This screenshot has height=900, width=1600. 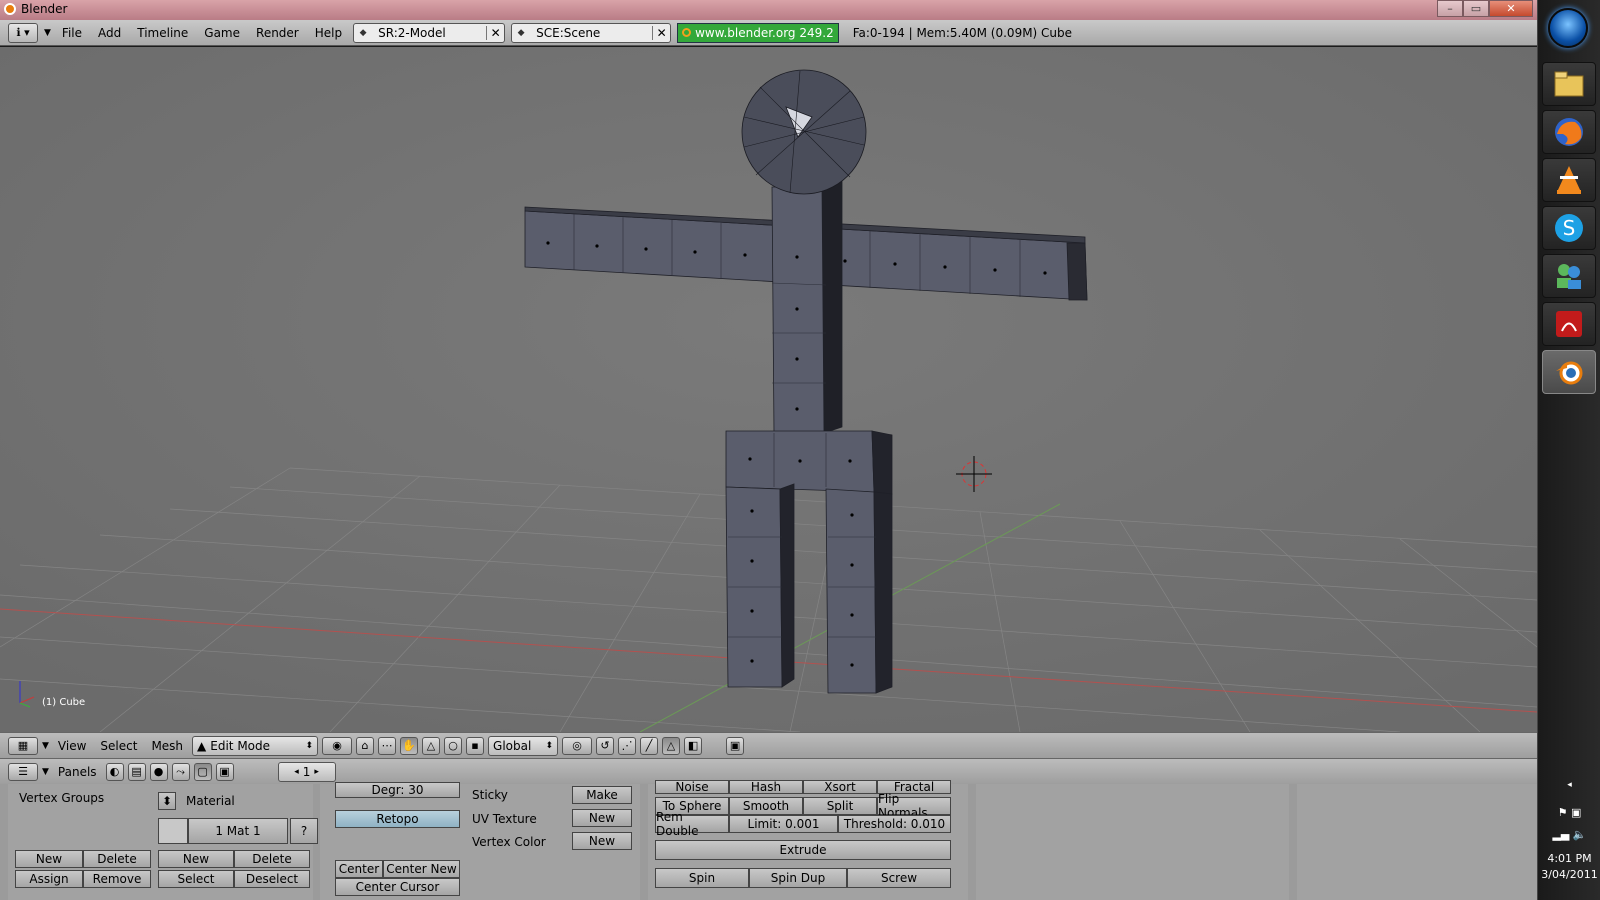 I want to click on threshold-field: Threshold: 0.010, so click(x=894, y=824).